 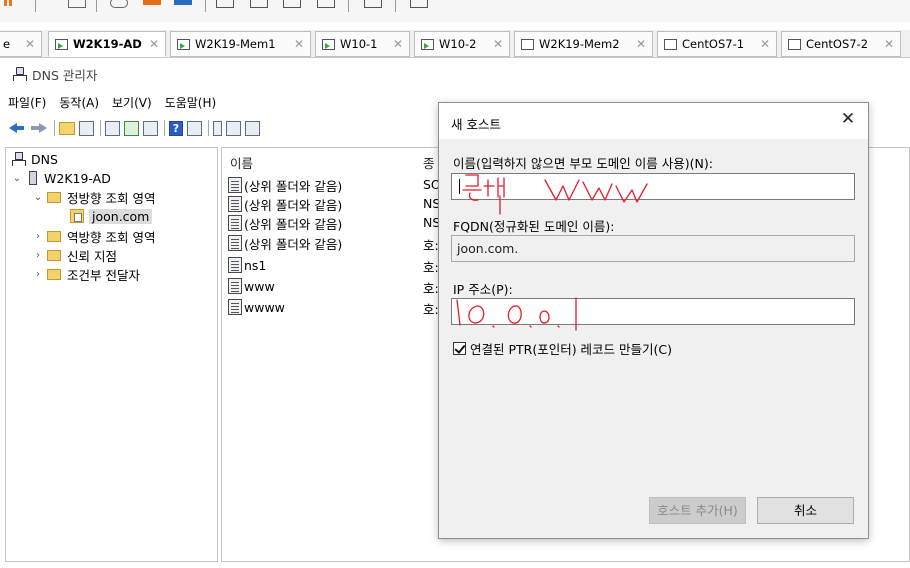 I want to click on dialog-title: 새 호스트, so click(x=476, y=124).